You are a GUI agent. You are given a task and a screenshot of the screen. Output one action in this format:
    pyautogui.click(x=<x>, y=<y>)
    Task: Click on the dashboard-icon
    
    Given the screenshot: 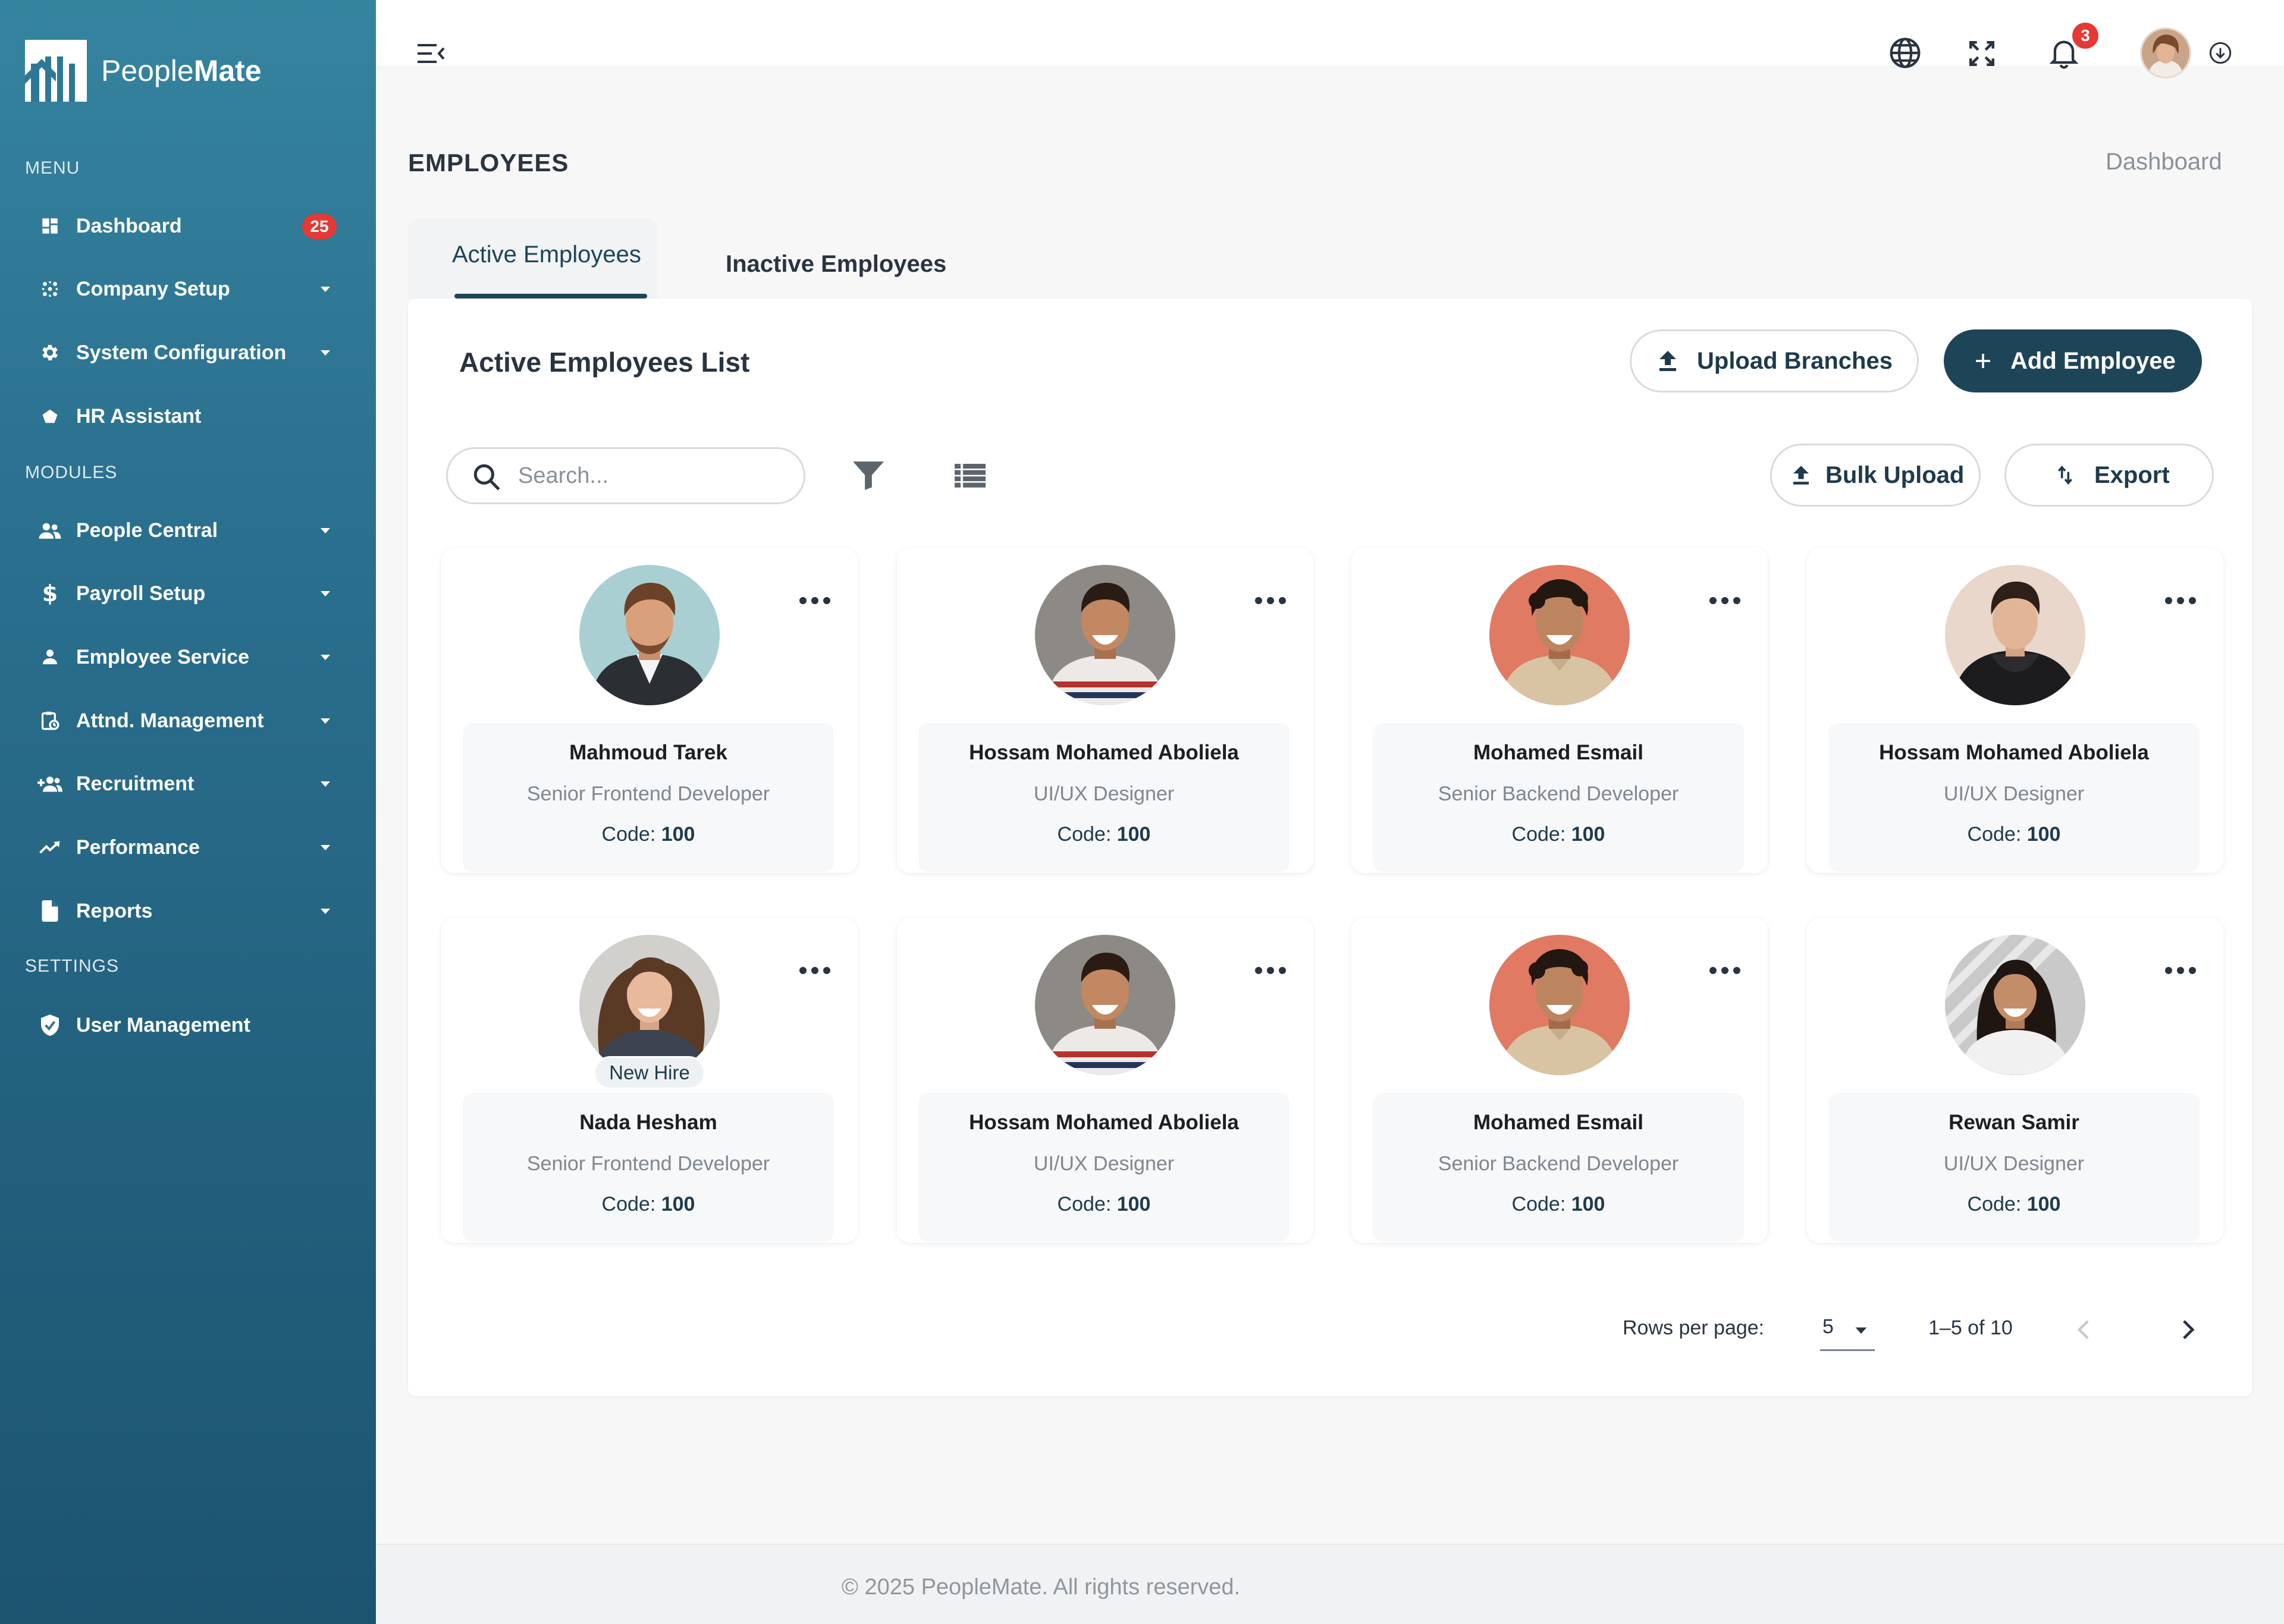 What is the action you would take?
    pyautogui.click(x=50, y=226)
    